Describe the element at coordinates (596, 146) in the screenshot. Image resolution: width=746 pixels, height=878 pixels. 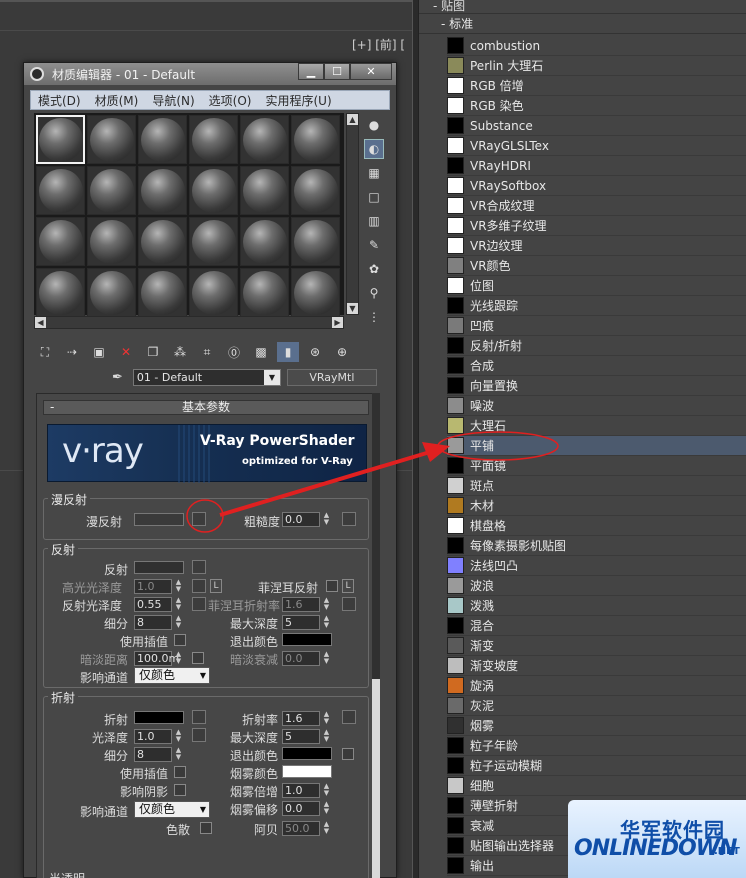
I see `map-list-item: VRayGLSLTex` at that location.